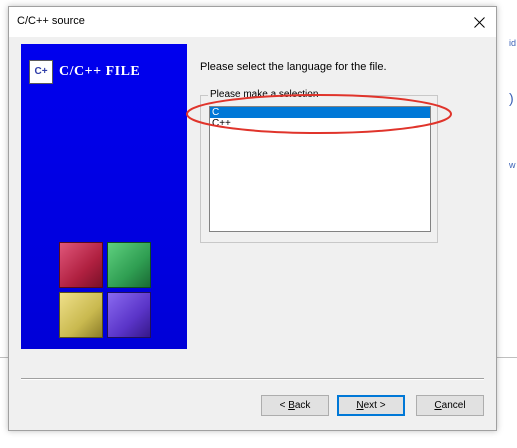  I want to click on cube-yellow, so click(81, 315).